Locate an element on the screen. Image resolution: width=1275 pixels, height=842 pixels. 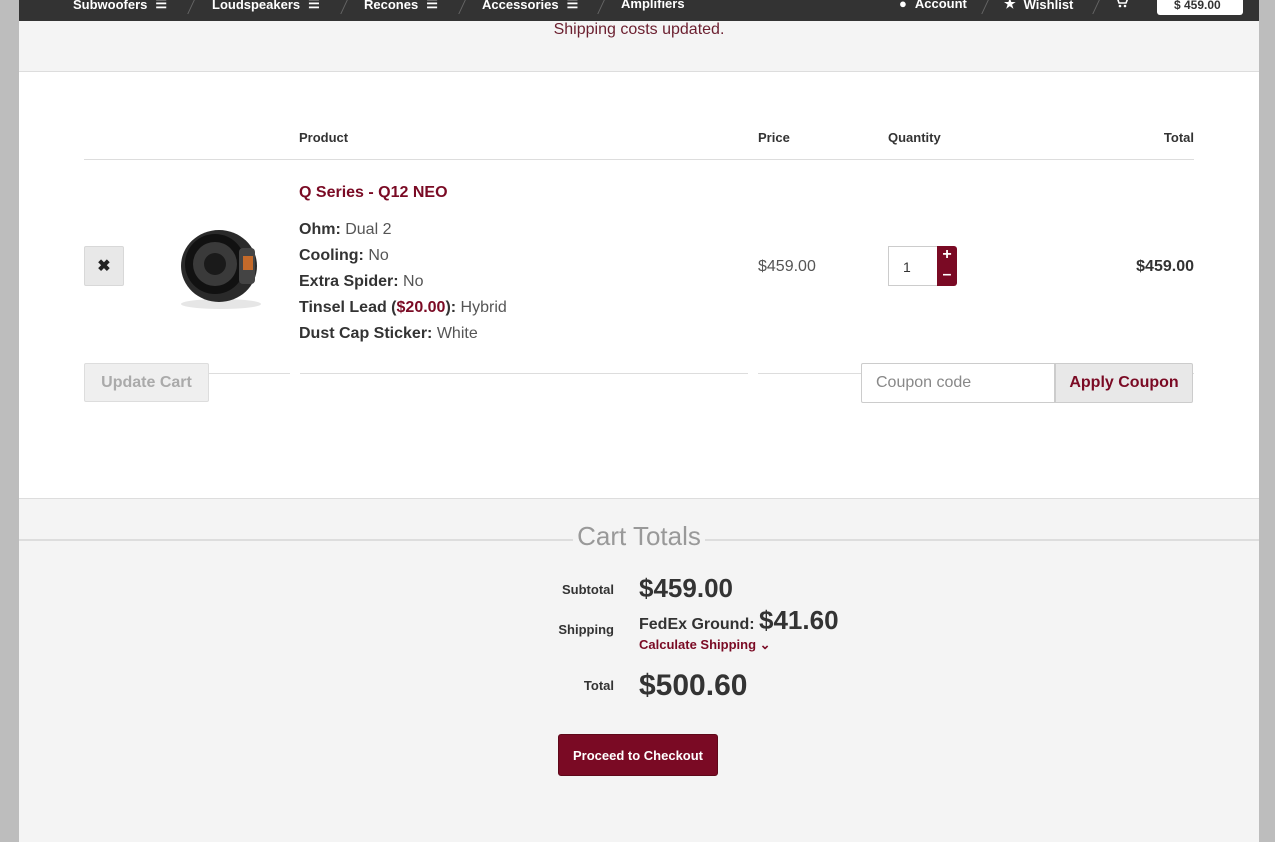
shipping-label: Shipping is located at coordinates (586, 629).